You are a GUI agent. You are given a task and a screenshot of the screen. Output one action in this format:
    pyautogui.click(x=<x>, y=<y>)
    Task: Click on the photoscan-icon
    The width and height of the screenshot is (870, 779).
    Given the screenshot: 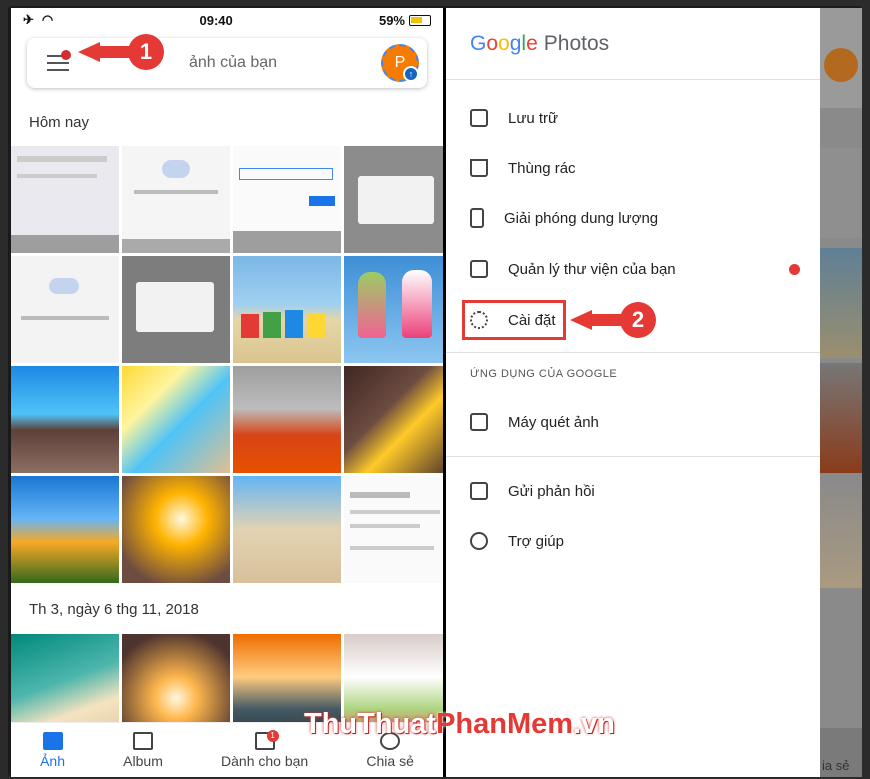 What is the action you would take?
    pyautogui.click(x=479, y=422)
    